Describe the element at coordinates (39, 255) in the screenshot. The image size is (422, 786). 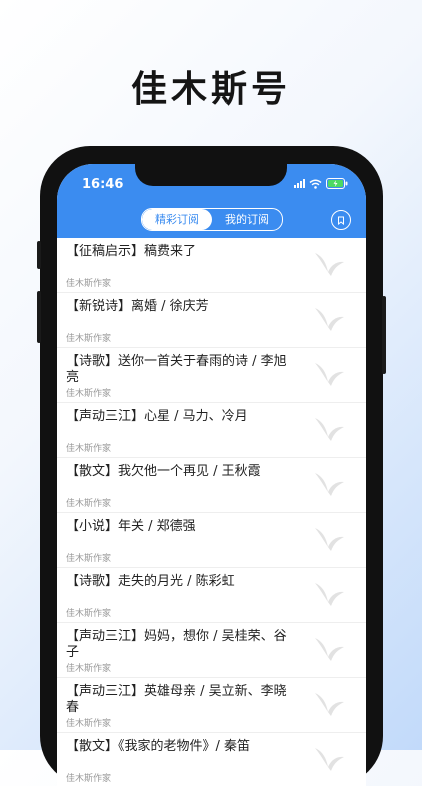
I see `mute-switch` at that location.